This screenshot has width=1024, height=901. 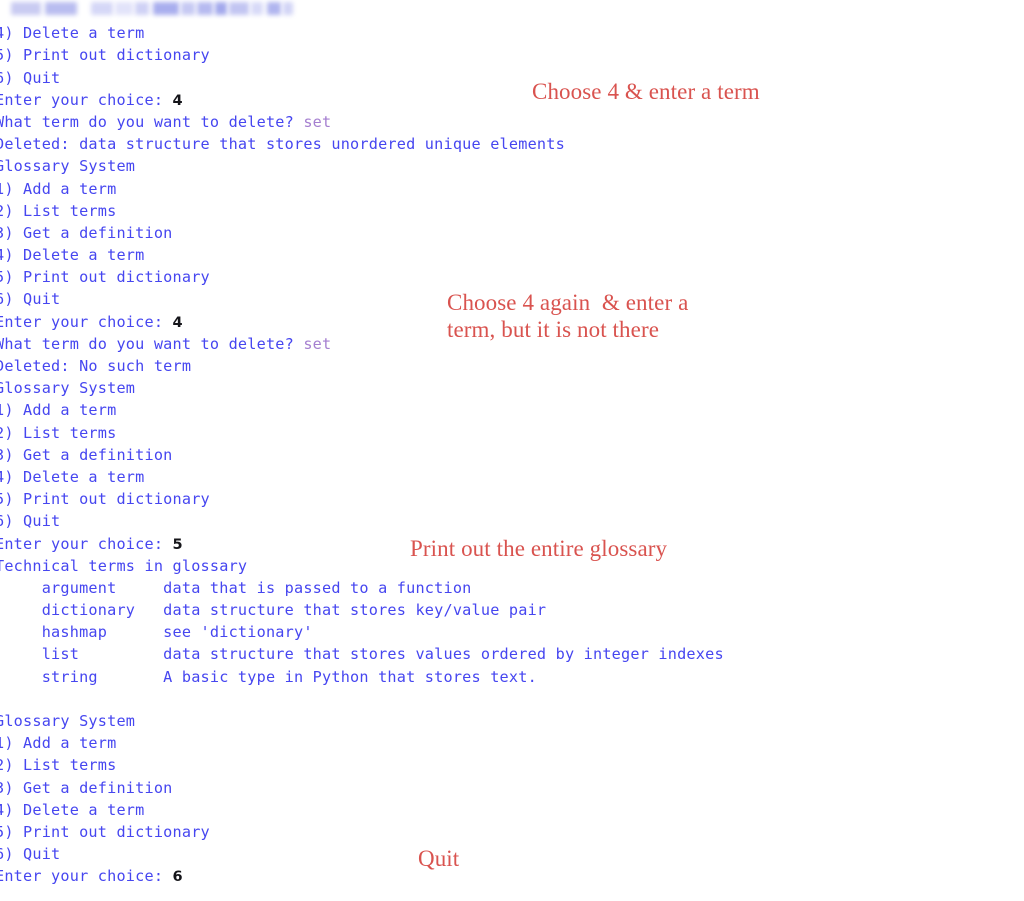 I want to click on user-input-value: 6, so click(x=177, y=877).